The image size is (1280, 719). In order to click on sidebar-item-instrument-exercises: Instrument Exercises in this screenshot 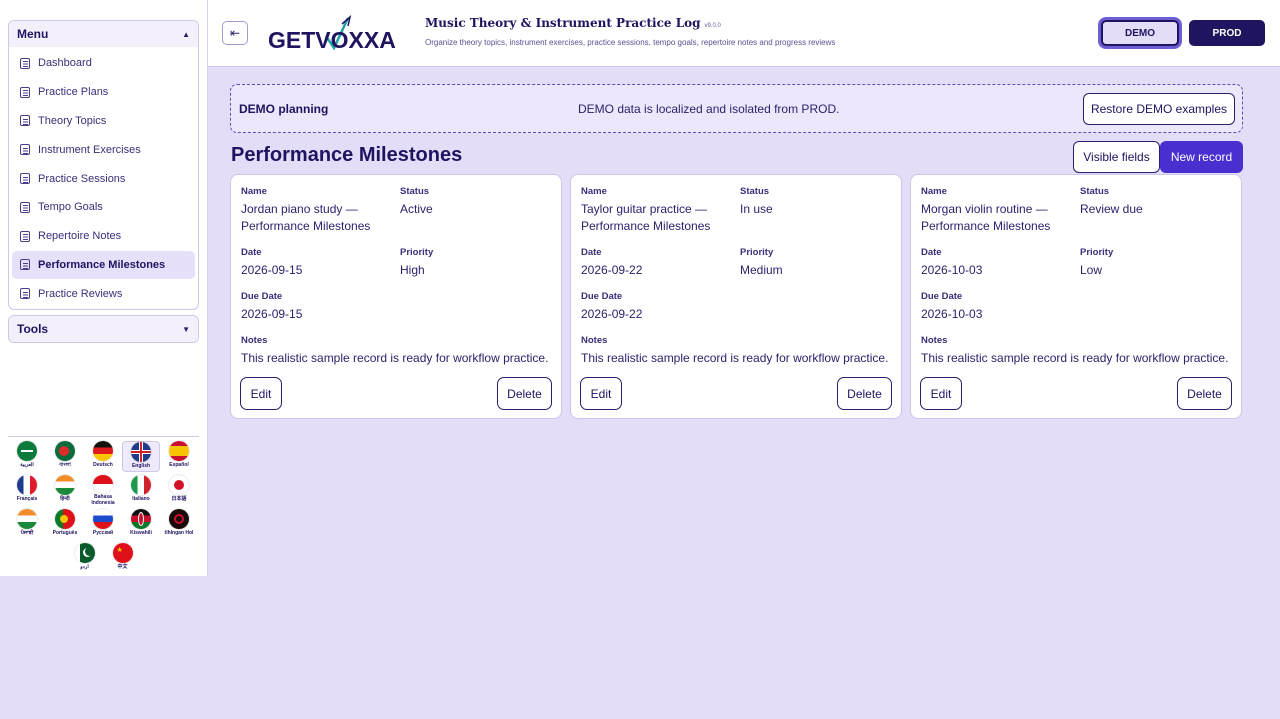, I will do `click(103, 149)`.